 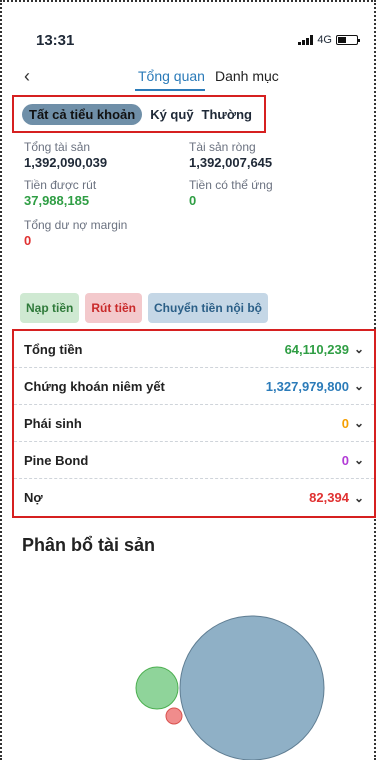 I want to click on row-label: Pine Bond, so click(x=56, y=460).